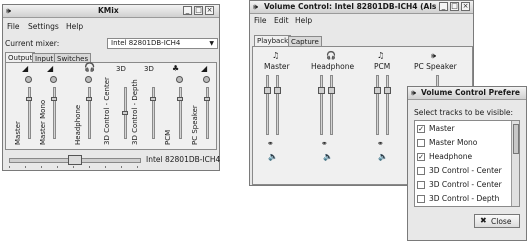 The image size is (527, 241). What do you see at coordinates (453, 142) in the screenshot?
I see `track-label: Master Mono` at bounding box center [453, 142].